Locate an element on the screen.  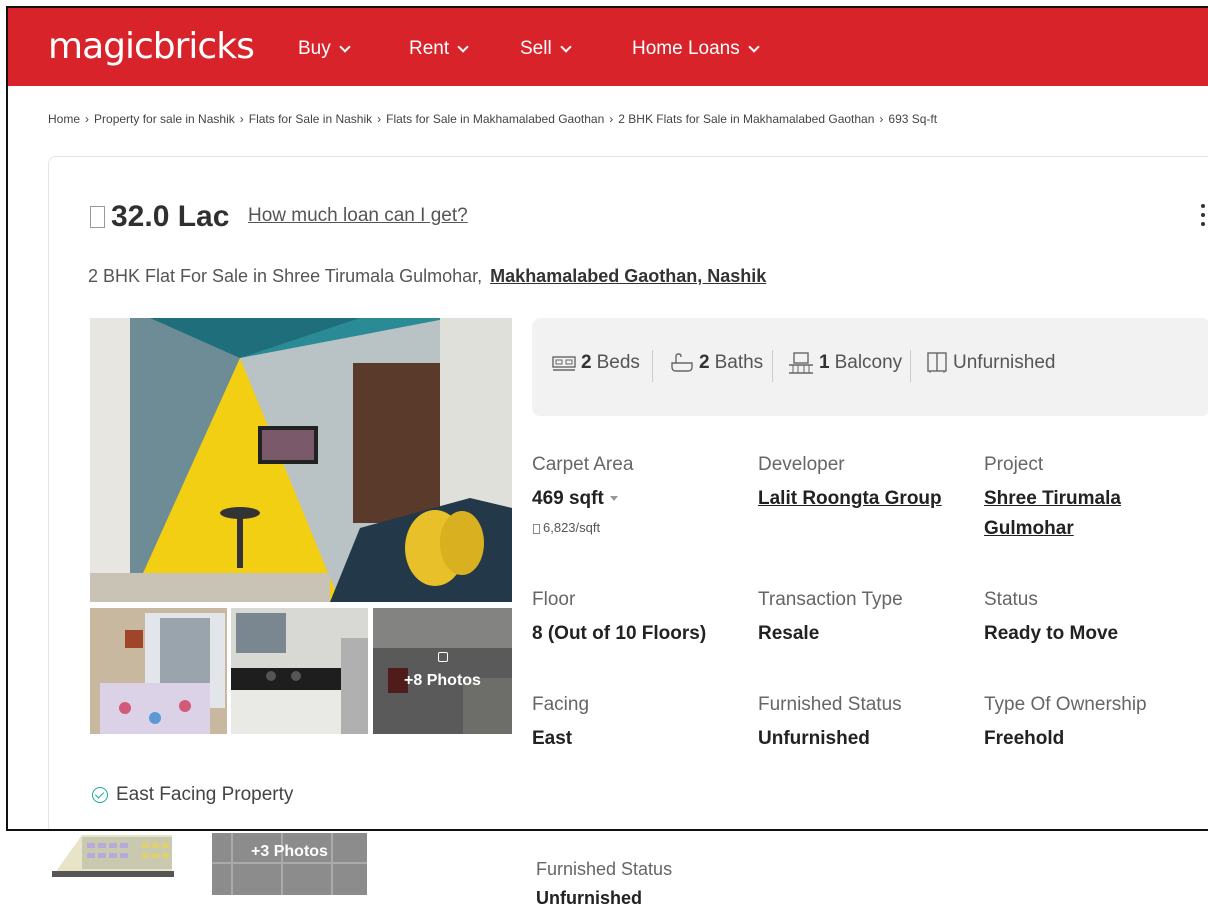
project-link: Shree Tirumala Gulmohar is located at coordinates (1052, 514).